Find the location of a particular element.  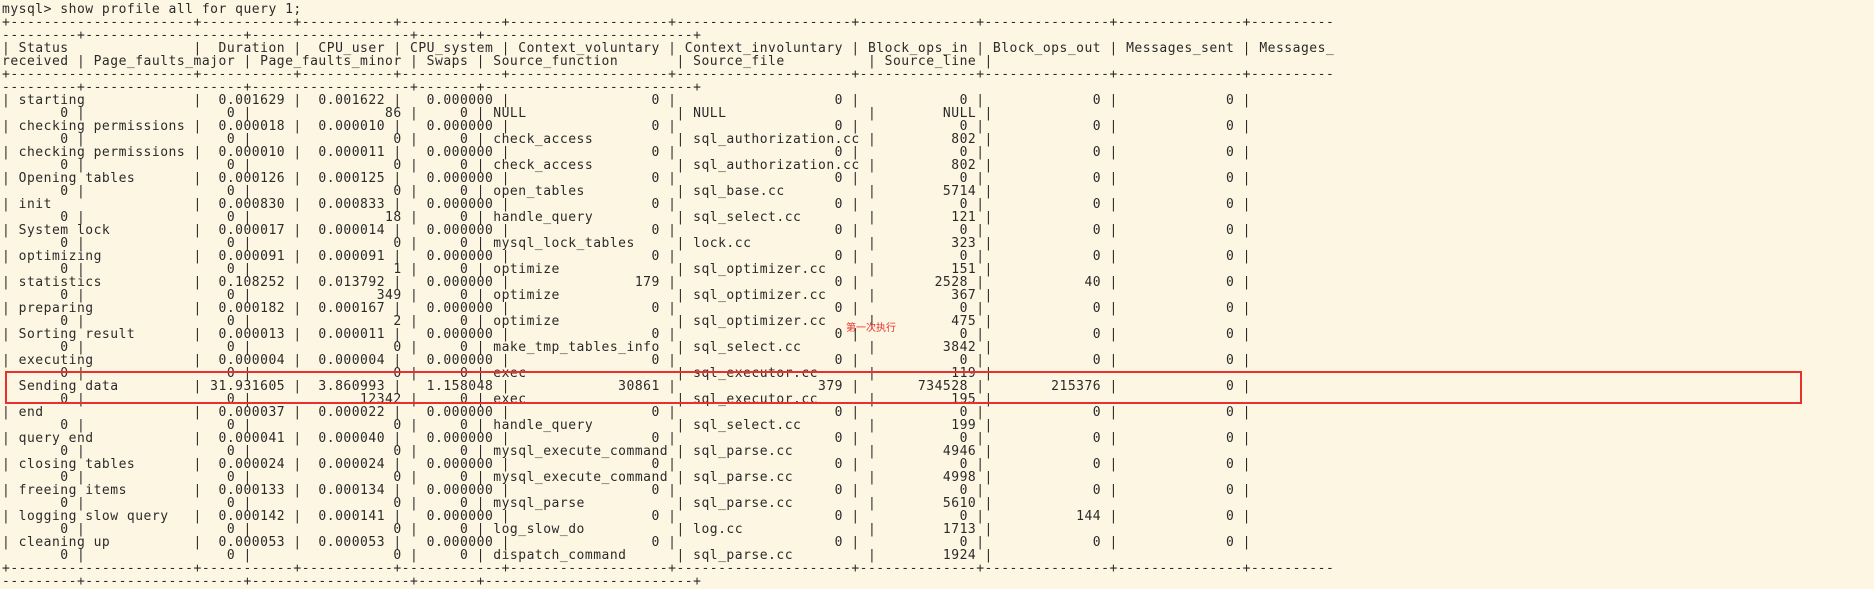

sending-data-highlight-box is located at coordinates (903, 387).